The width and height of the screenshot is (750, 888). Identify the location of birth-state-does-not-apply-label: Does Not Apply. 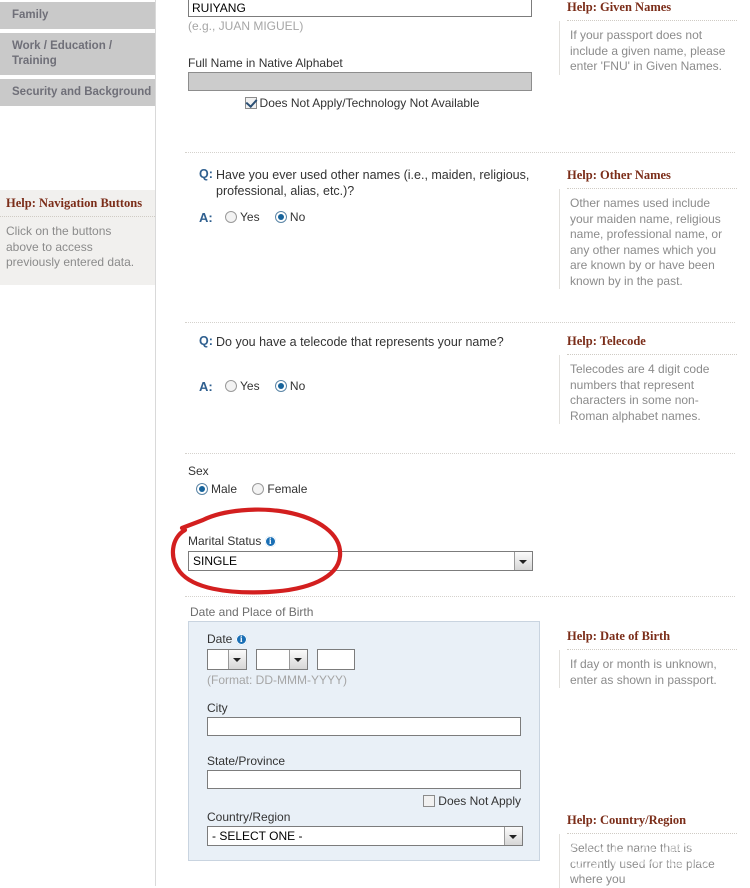
(479, 801).